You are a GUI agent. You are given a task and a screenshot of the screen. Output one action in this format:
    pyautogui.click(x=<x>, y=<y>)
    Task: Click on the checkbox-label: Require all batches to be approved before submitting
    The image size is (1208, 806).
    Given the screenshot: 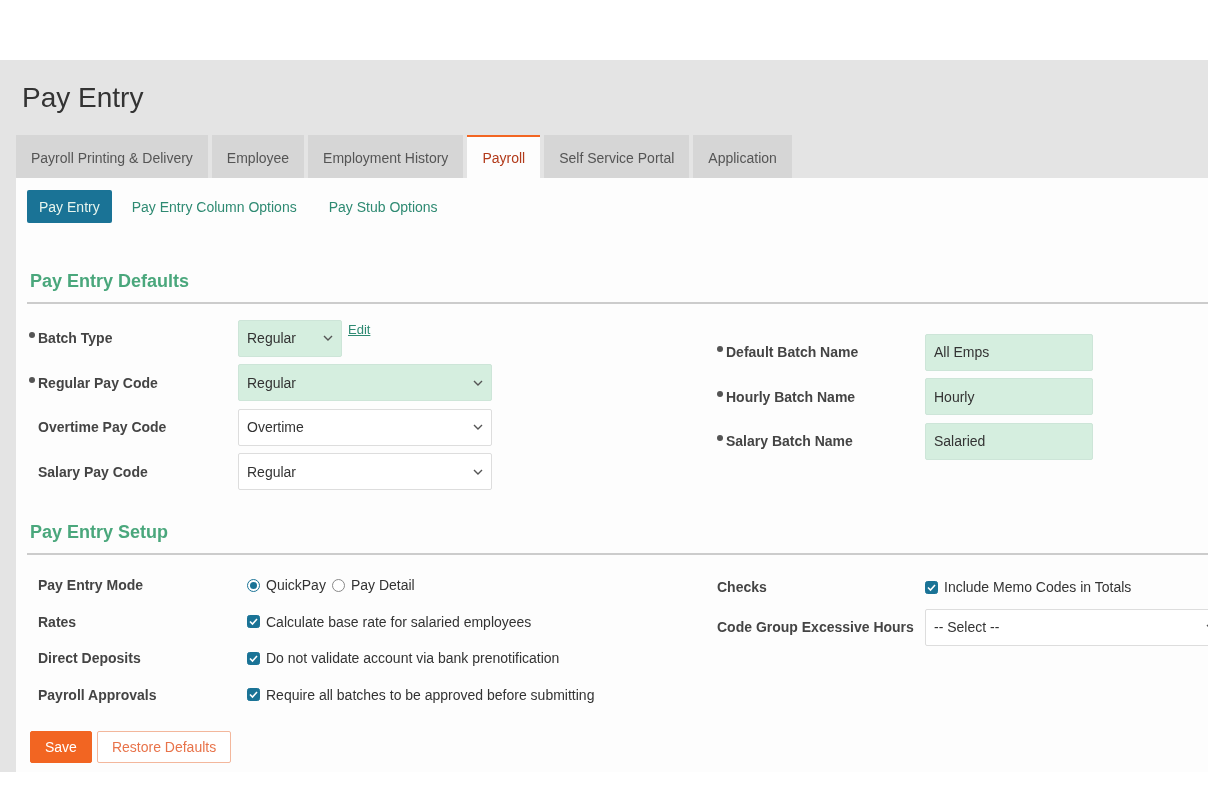 What is the action you would take?
    pyautogui.click(x=430, y=694)
    